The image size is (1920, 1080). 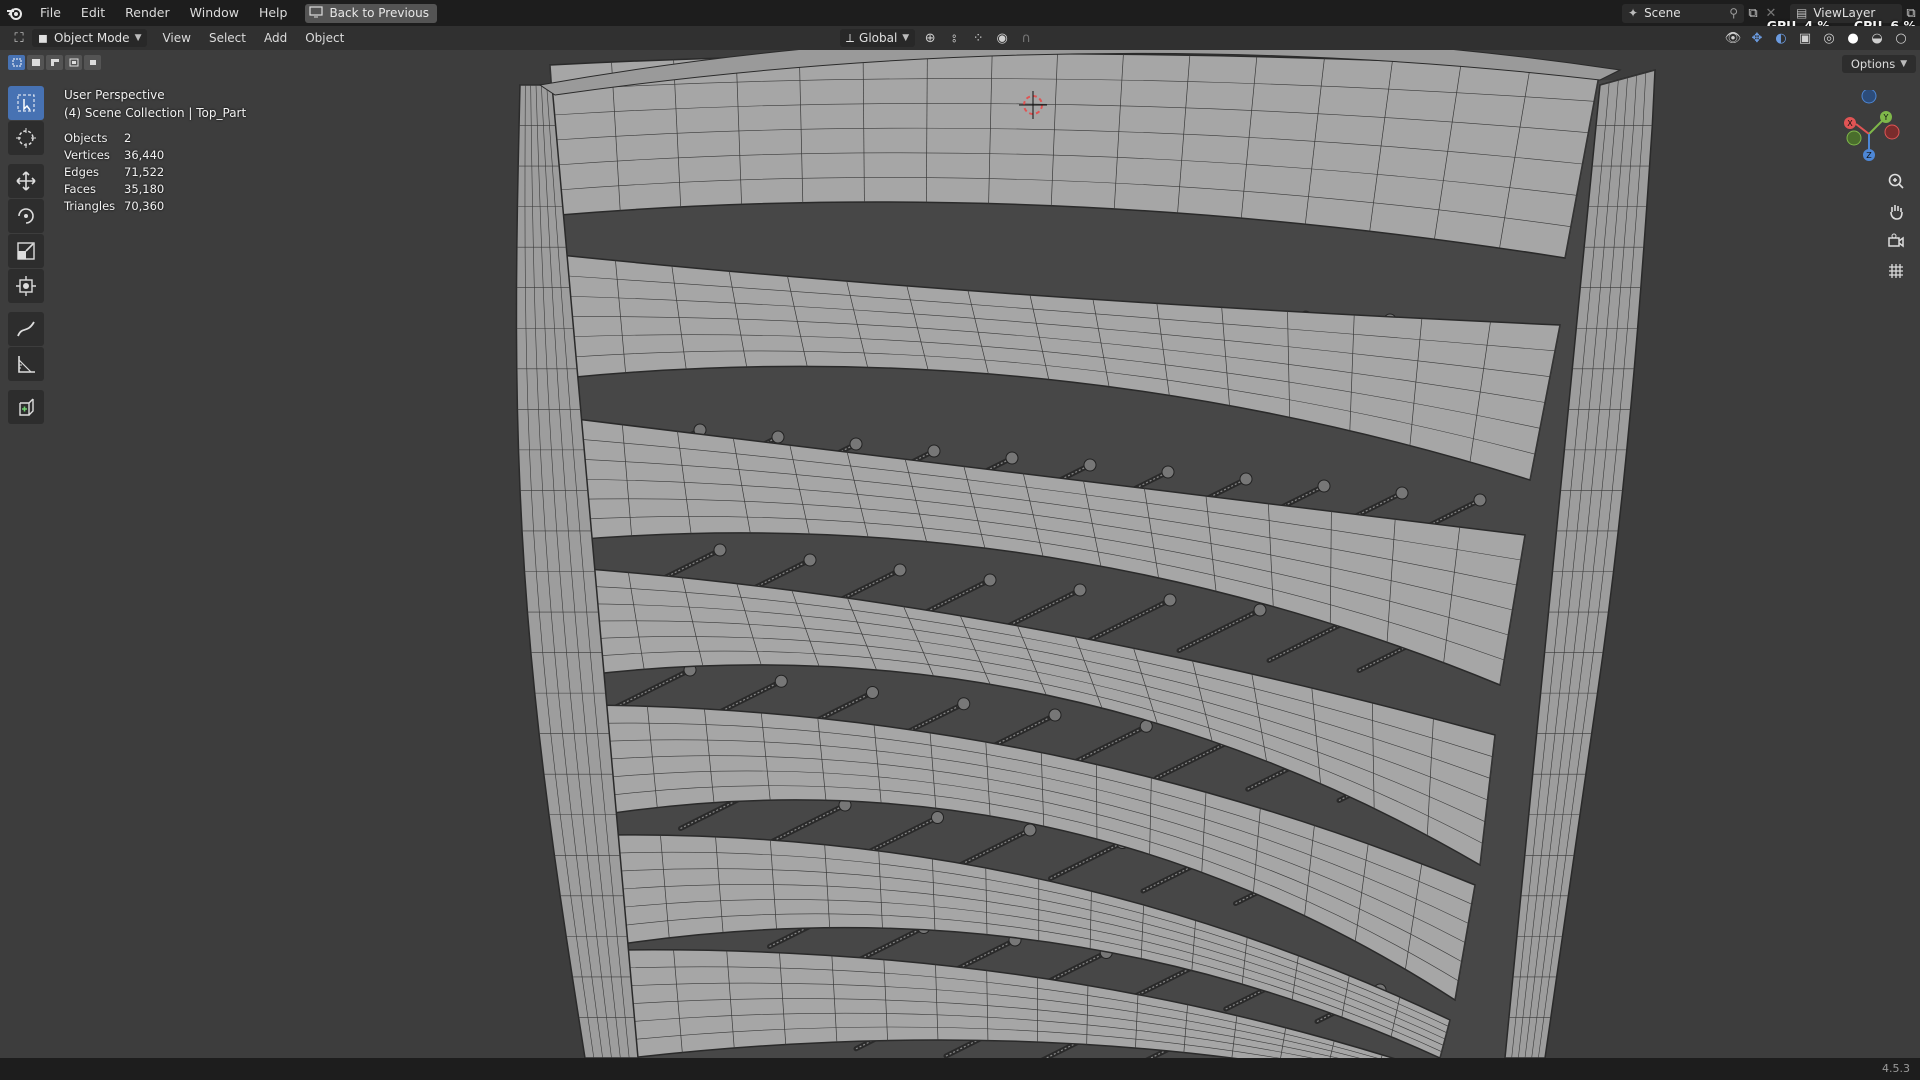 I want to click on rendered-shading-icon: ○, so click(x=1901, y=38).